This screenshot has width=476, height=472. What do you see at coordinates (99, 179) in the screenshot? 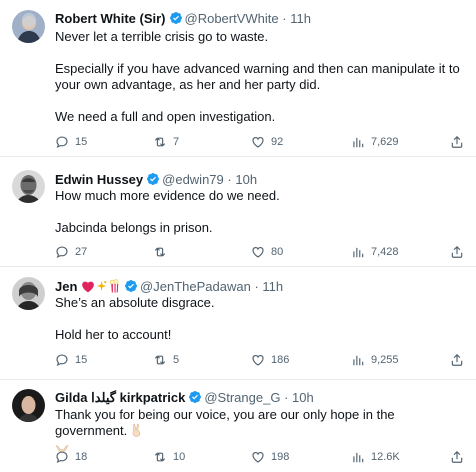
I see `display-name: Edwin Hussey` at bounding box center [99, 179].